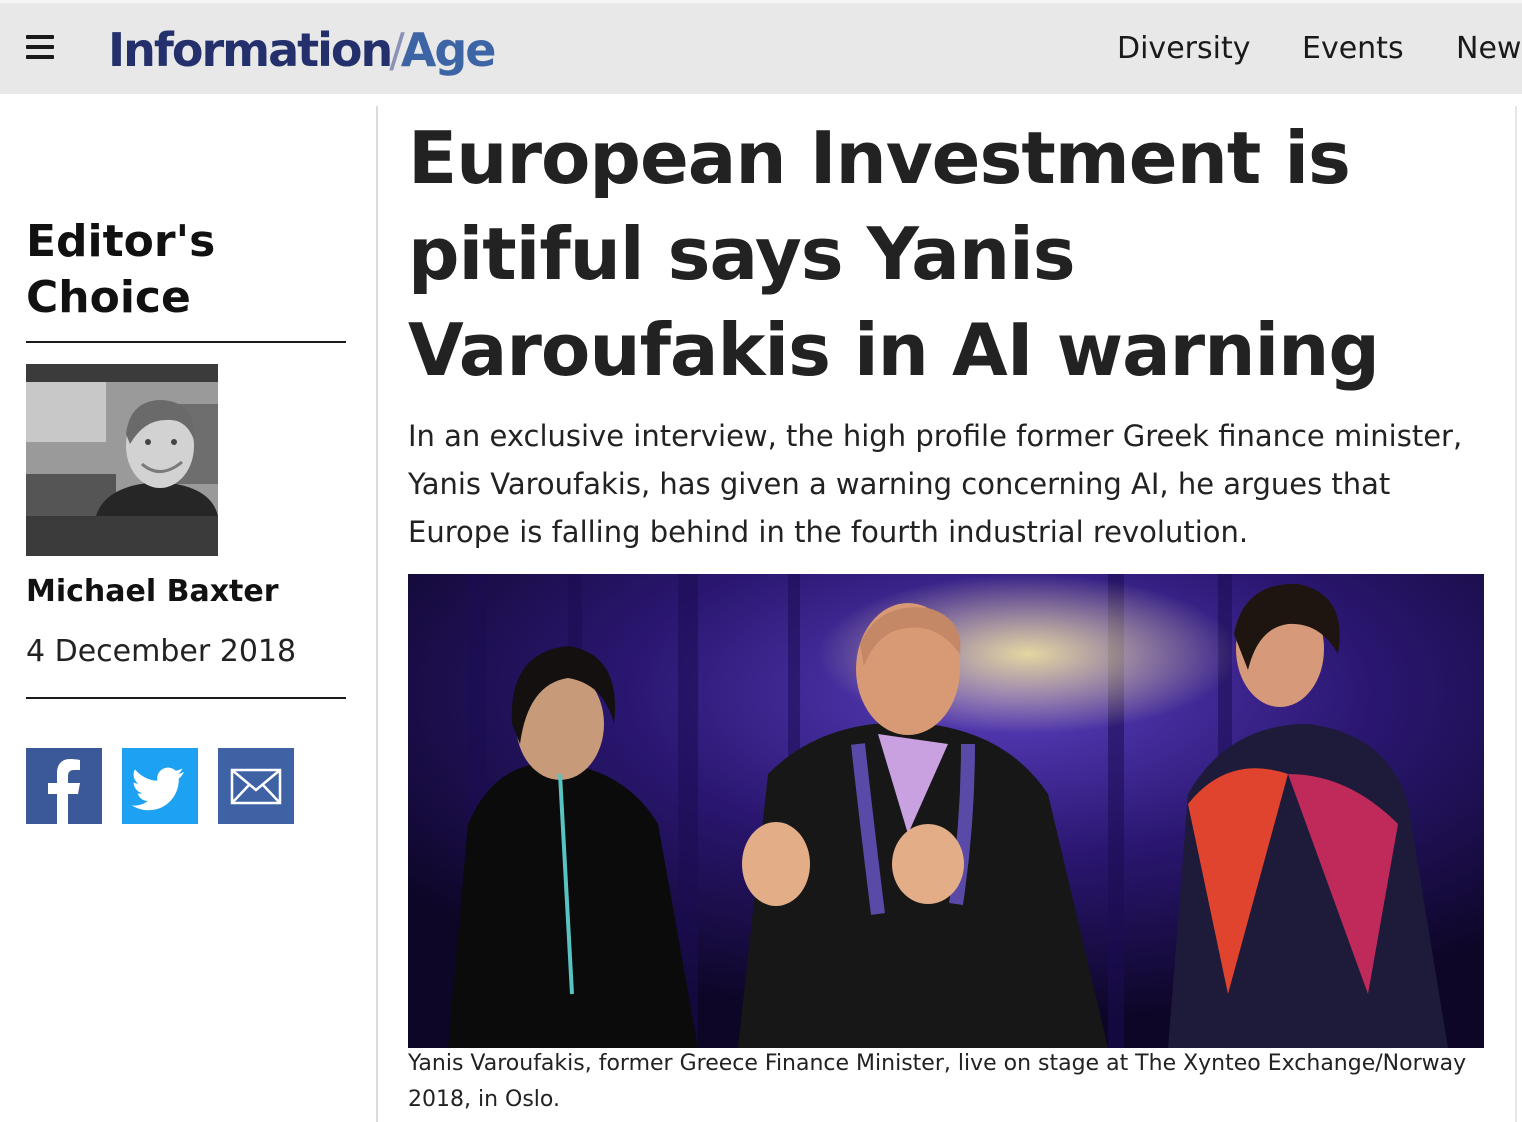 The height and width of the screenshot is (1122, 1522). I want to click on author-avatar, so click(122, 460).